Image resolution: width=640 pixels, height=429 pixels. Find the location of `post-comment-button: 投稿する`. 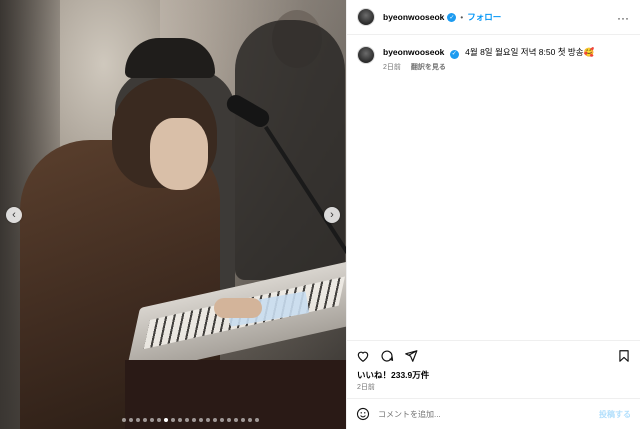

post-comment-button: 投稿する is located at coordinates (615, 414).